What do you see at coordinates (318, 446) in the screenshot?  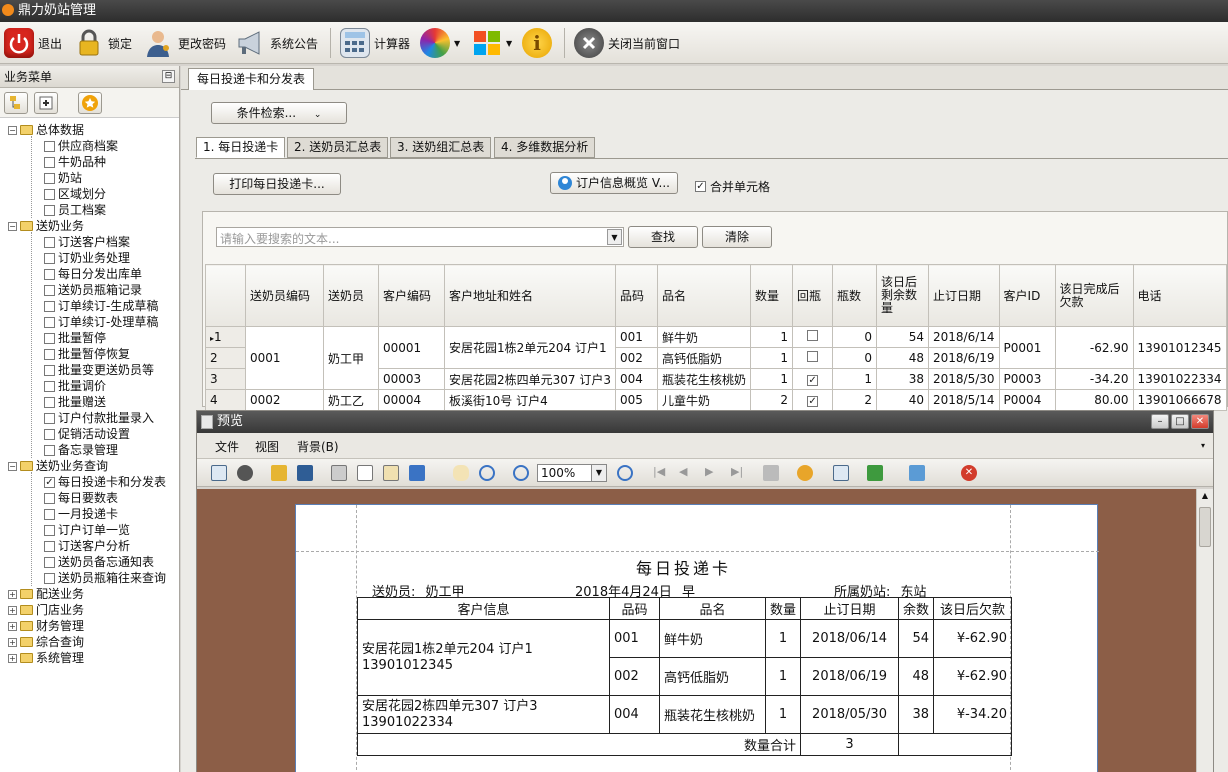 I see `menu-background: 背景(B)` at bounding box center [318, 446].